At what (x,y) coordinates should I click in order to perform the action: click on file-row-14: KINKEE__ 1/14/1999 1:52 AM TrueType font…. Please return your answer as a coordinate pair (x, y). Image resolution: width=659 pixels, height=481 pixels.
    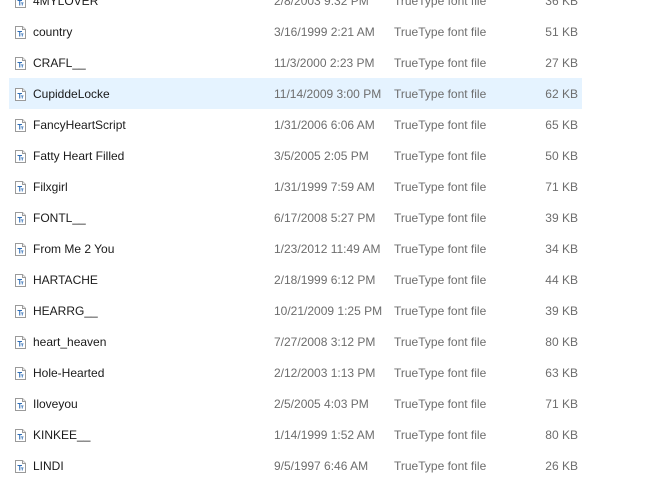
    Looking at the image, I should click on (295, 434).